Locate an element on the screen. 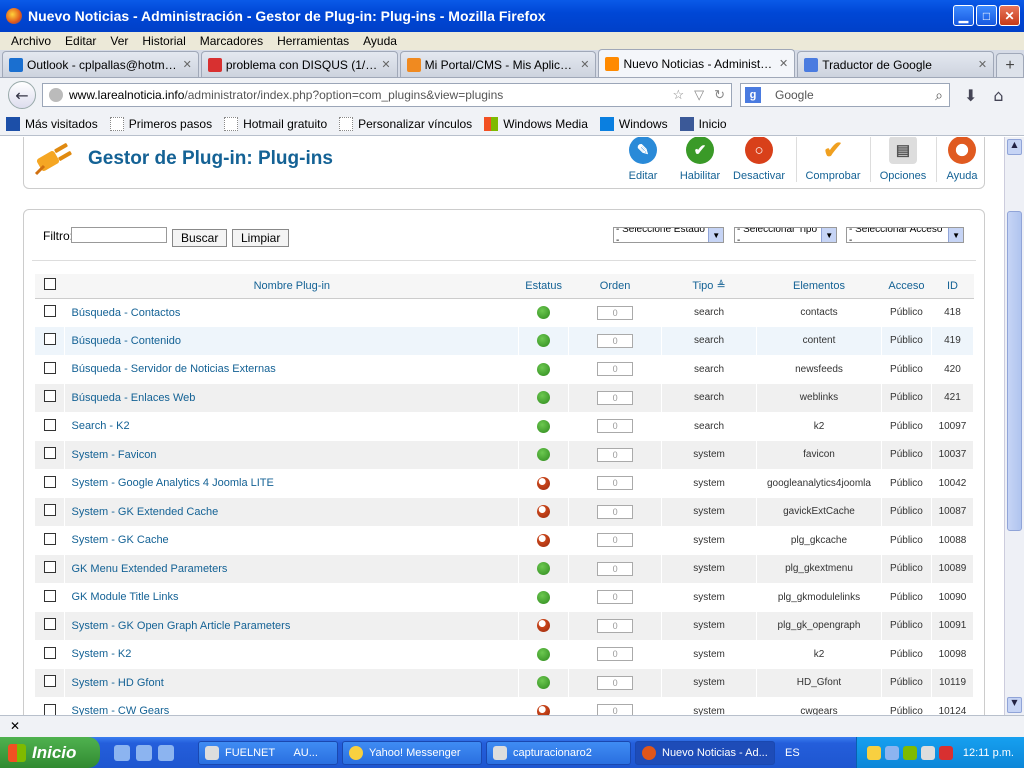 This screenshot has height=768, width=1024. col-tipo: Tipo ≜ is located at coordinates (709, 286).